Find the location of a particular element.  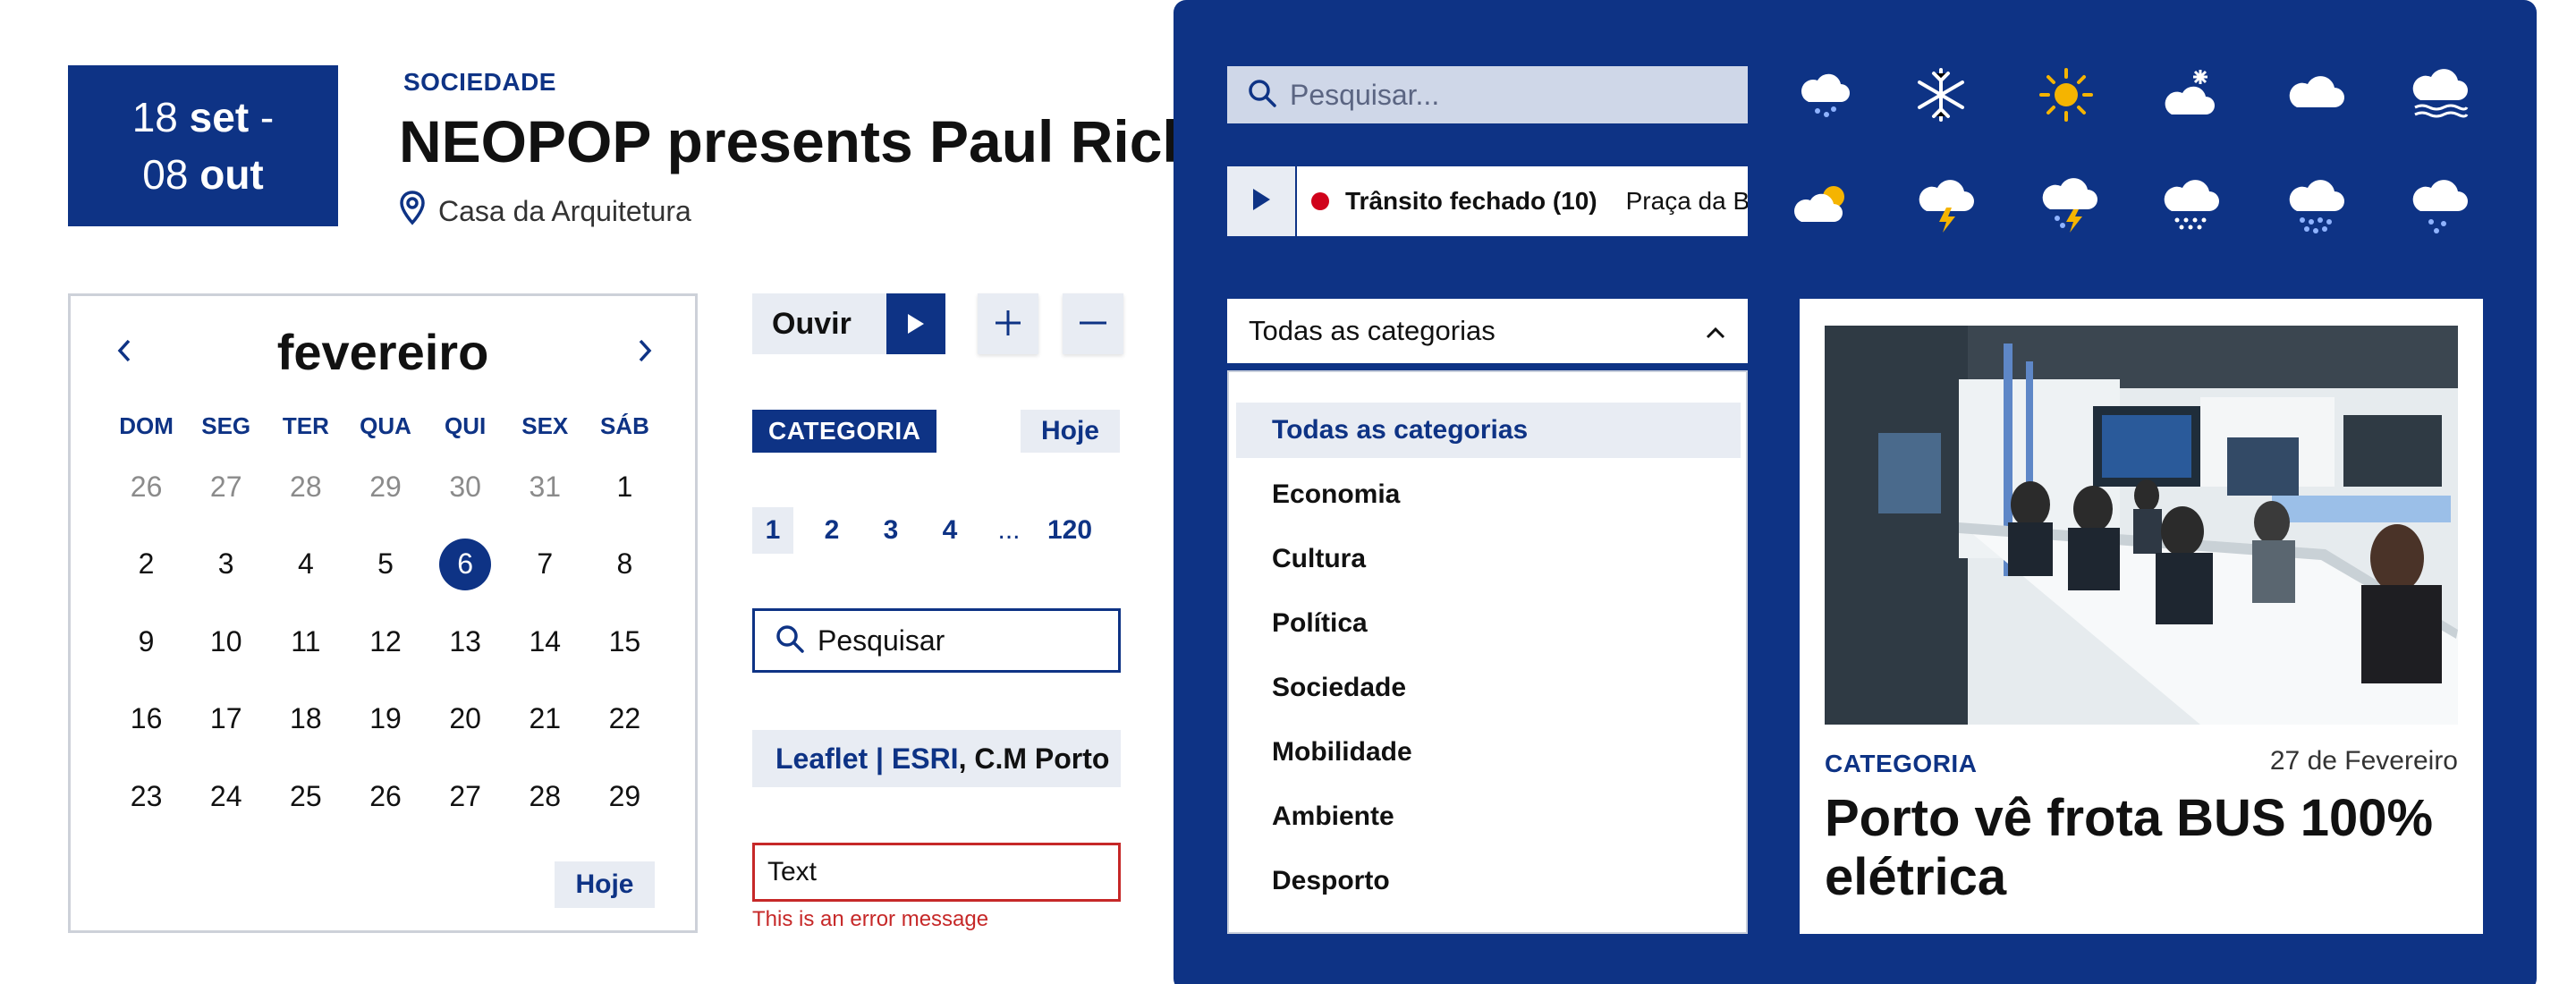

calendar-day-number: 5 is located at coordinates (385, 564).